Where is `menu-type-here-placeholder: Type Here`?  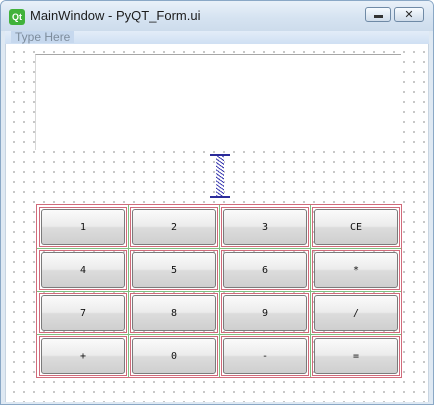
menu-type-here-placeholder: Type Here is located at coordinates (43, 37).